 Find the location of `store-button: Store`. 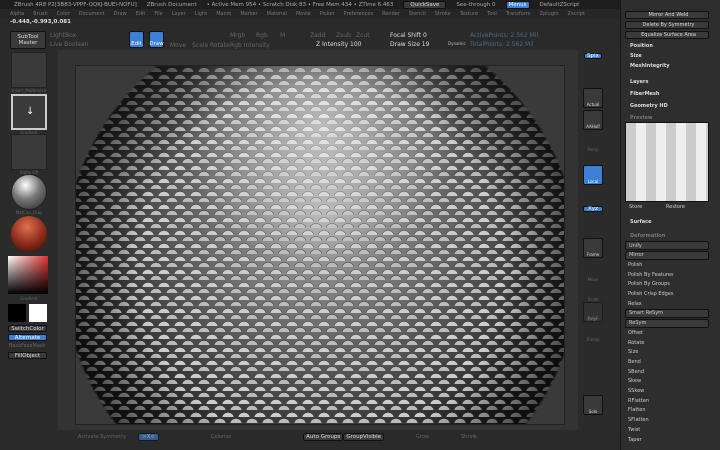

store-button: Store is located at coordinates (635, 207).